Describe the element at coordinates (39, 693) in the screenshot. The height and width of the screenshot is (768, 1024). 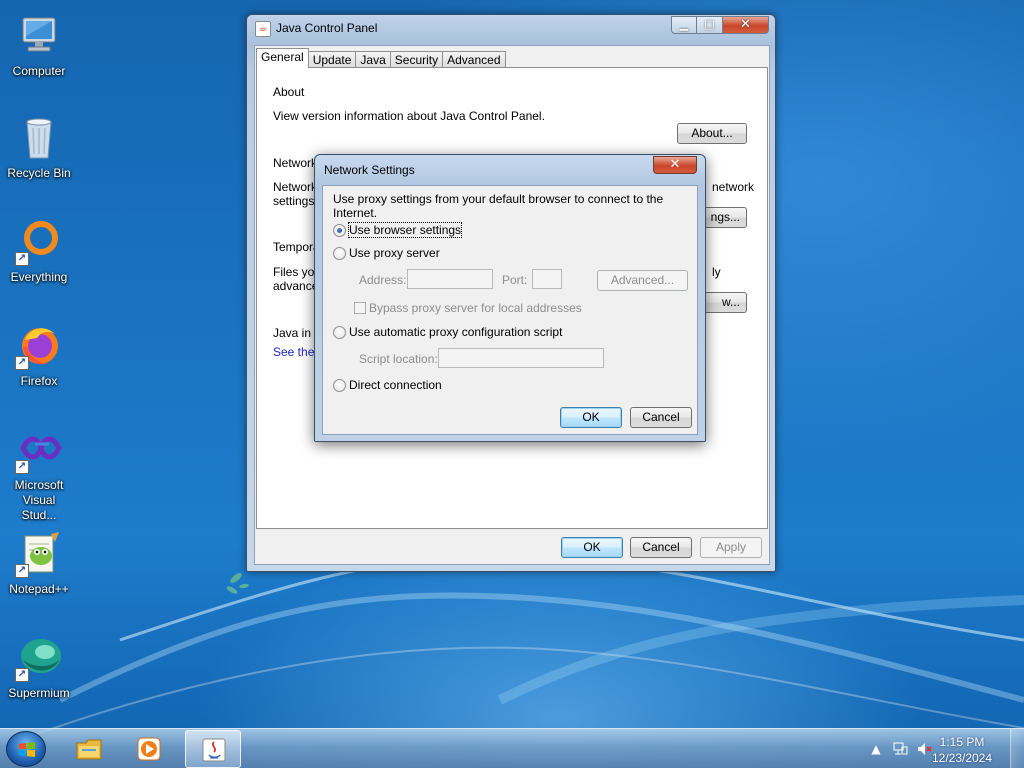
I see `desktop-icon-label: Supermium` at that location.